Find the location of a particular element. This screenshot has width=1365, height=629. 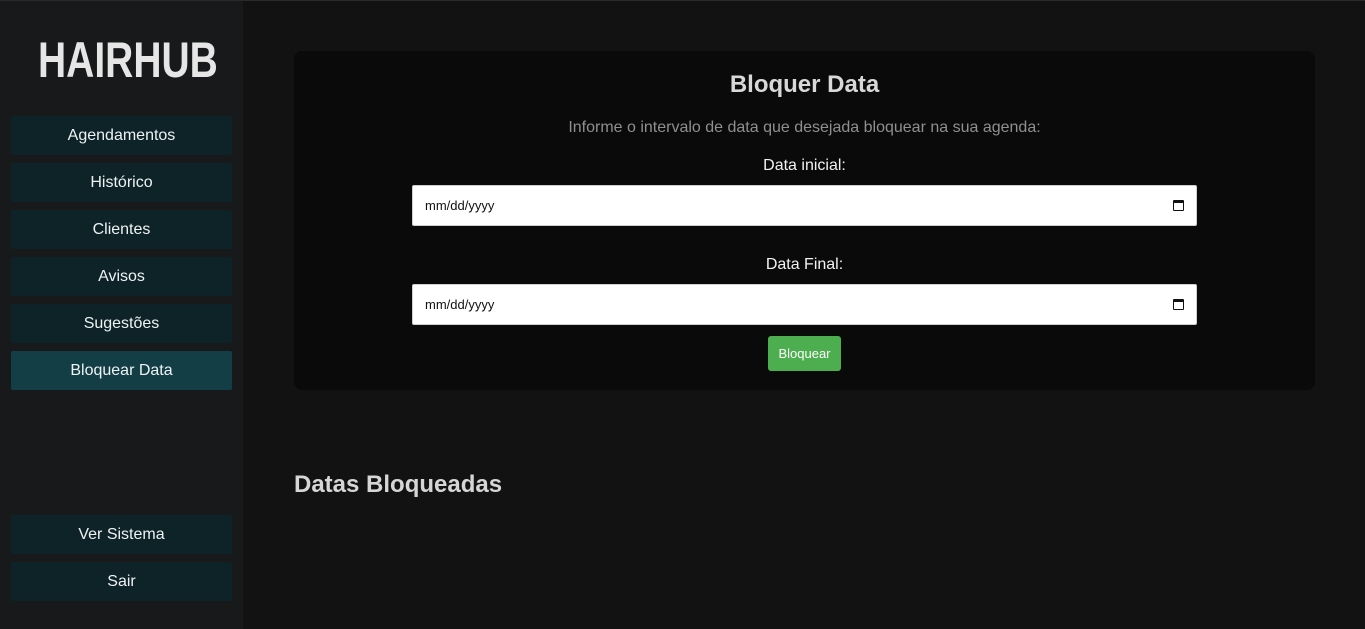

end-date-input: mm/dd/yyyy is located at coordinates (804, 304).